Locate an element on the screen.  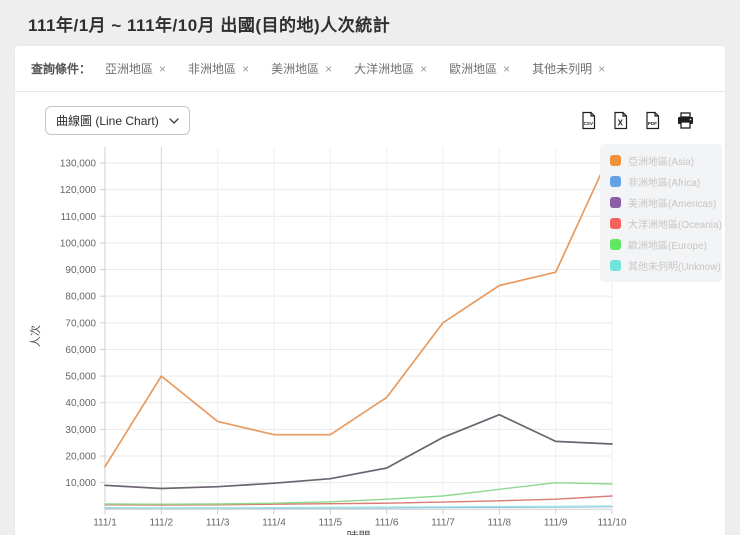
csv-file-icon: CSV is located at coordinates (589, 120).